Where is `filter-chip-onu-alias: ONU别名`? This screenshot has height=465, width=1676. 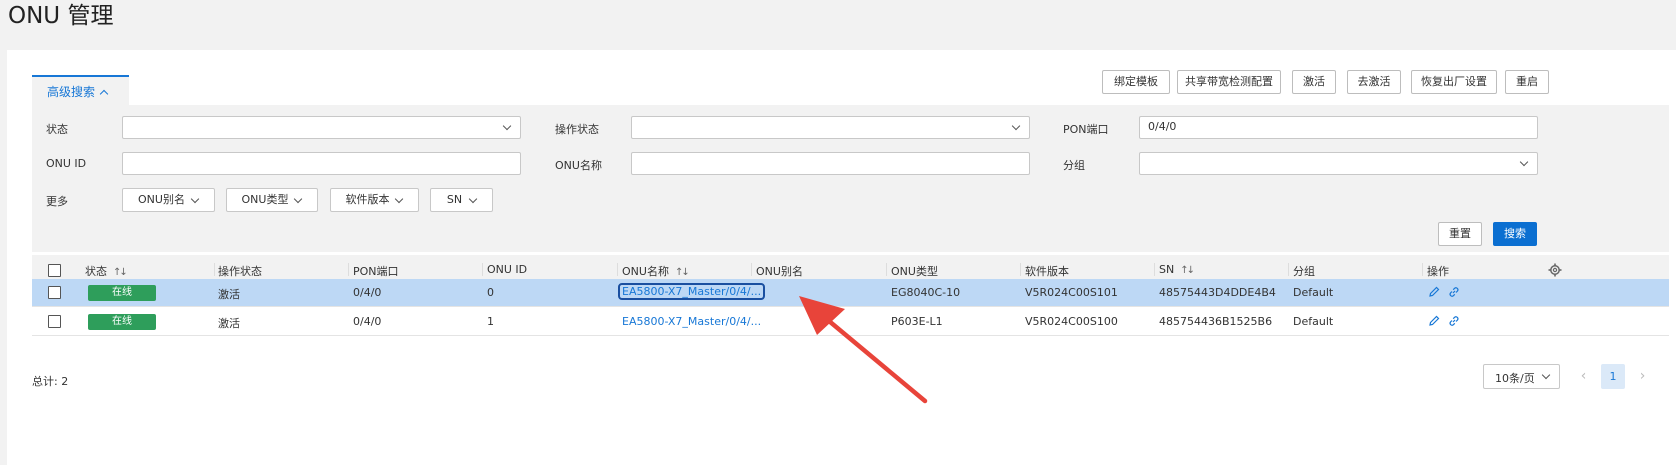
filter-chip-onu-alias: ONU别名 is located at coordinates (168, 200).